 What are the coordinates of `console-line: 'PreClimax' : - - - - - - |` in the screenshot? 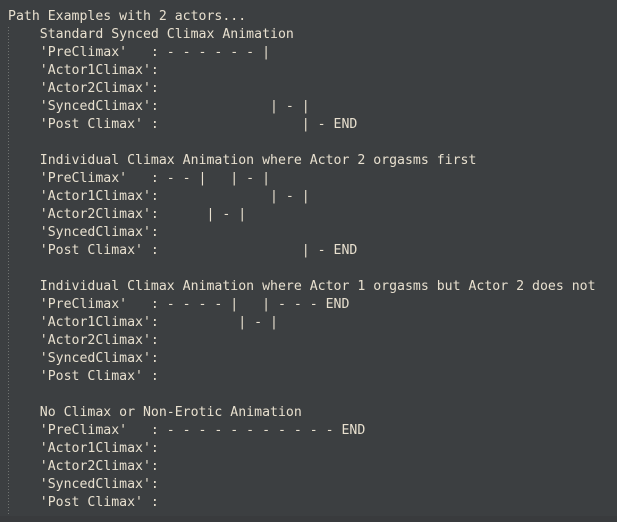 It's located at (139, 52).